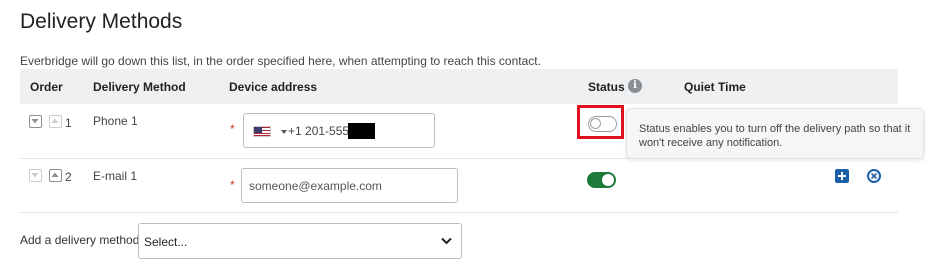 The image size is (951, 275). I want to click on header-status: Status, so click(606, 87).